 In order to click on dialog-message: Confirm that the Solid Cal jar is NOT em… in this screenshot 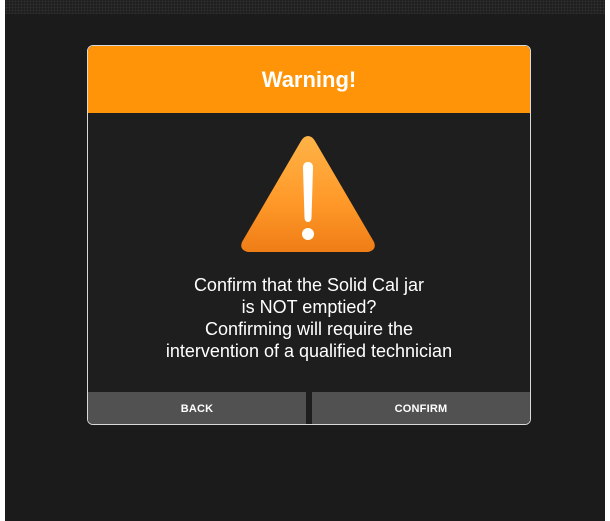, I will do `click(309, 318)`.